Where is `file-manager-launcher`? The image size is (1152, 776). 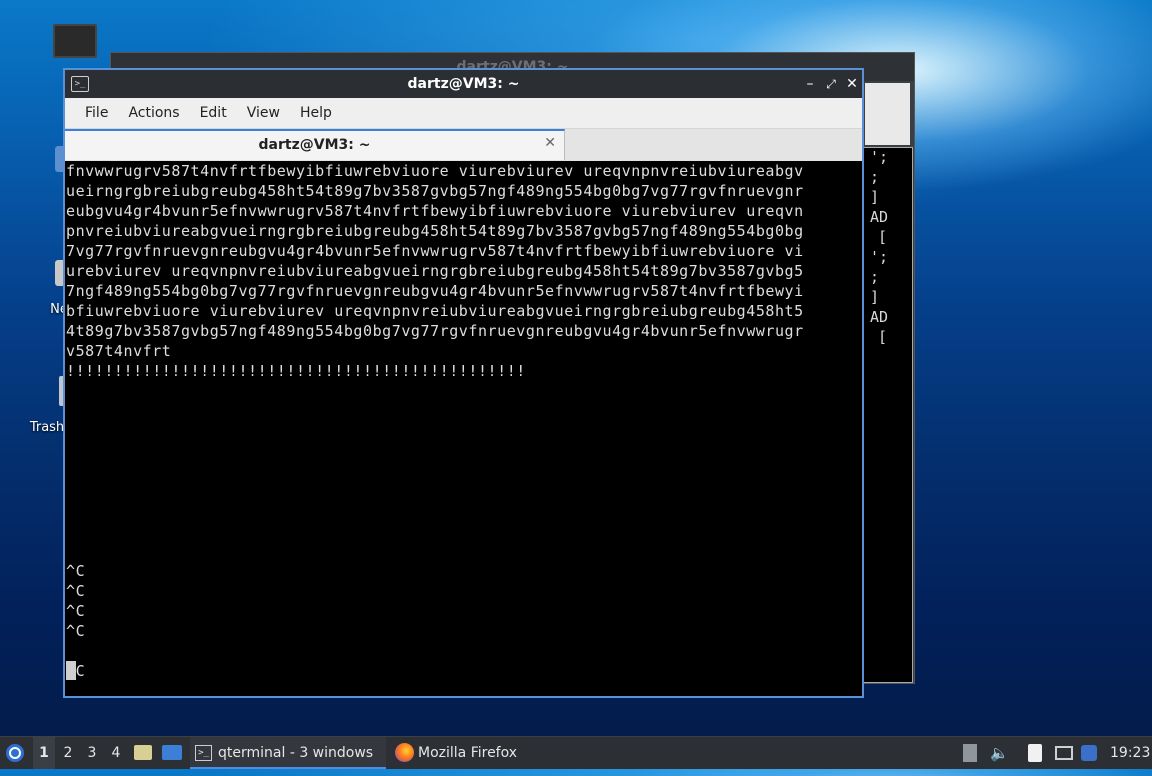
file-manager-launcher is located at coordinates (145, 753).